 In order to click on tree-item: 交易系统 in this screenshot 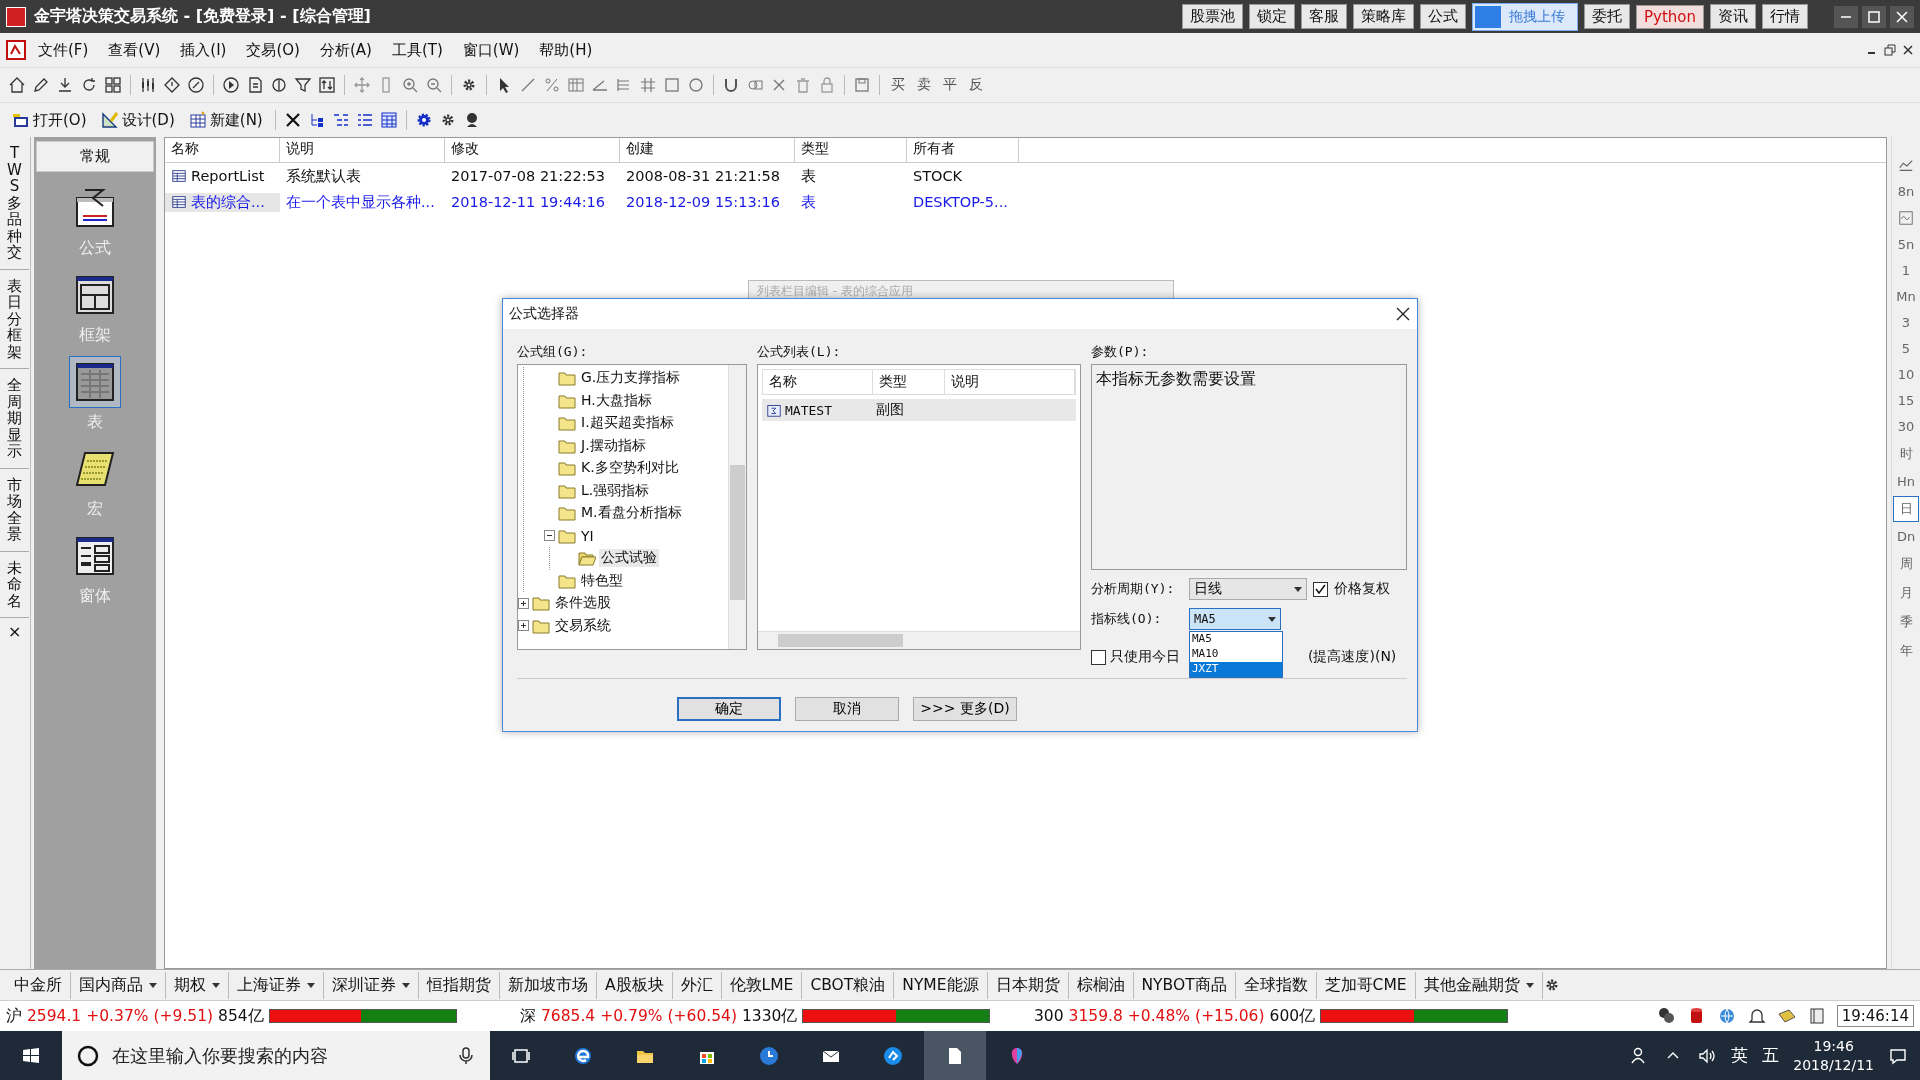, I will do `click(583, 625)`.